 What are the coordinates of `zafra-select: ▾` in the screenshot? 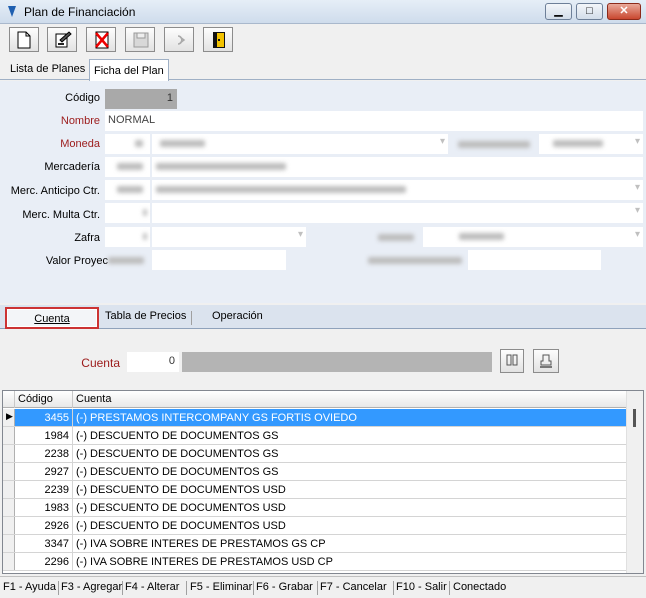 It's located at (229, 237).